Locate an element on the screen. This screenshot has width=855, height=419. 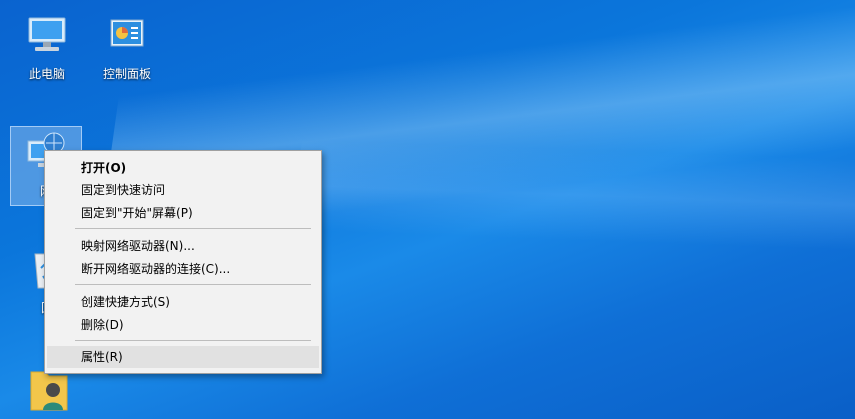
menu-item-delete: 删除(D) is located at coordinates (183, 325).